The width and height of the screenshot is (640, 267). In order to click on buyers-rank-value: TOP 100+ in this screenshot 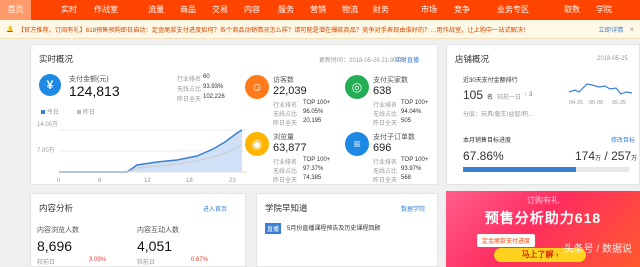, I will do `click(415, 103)`.